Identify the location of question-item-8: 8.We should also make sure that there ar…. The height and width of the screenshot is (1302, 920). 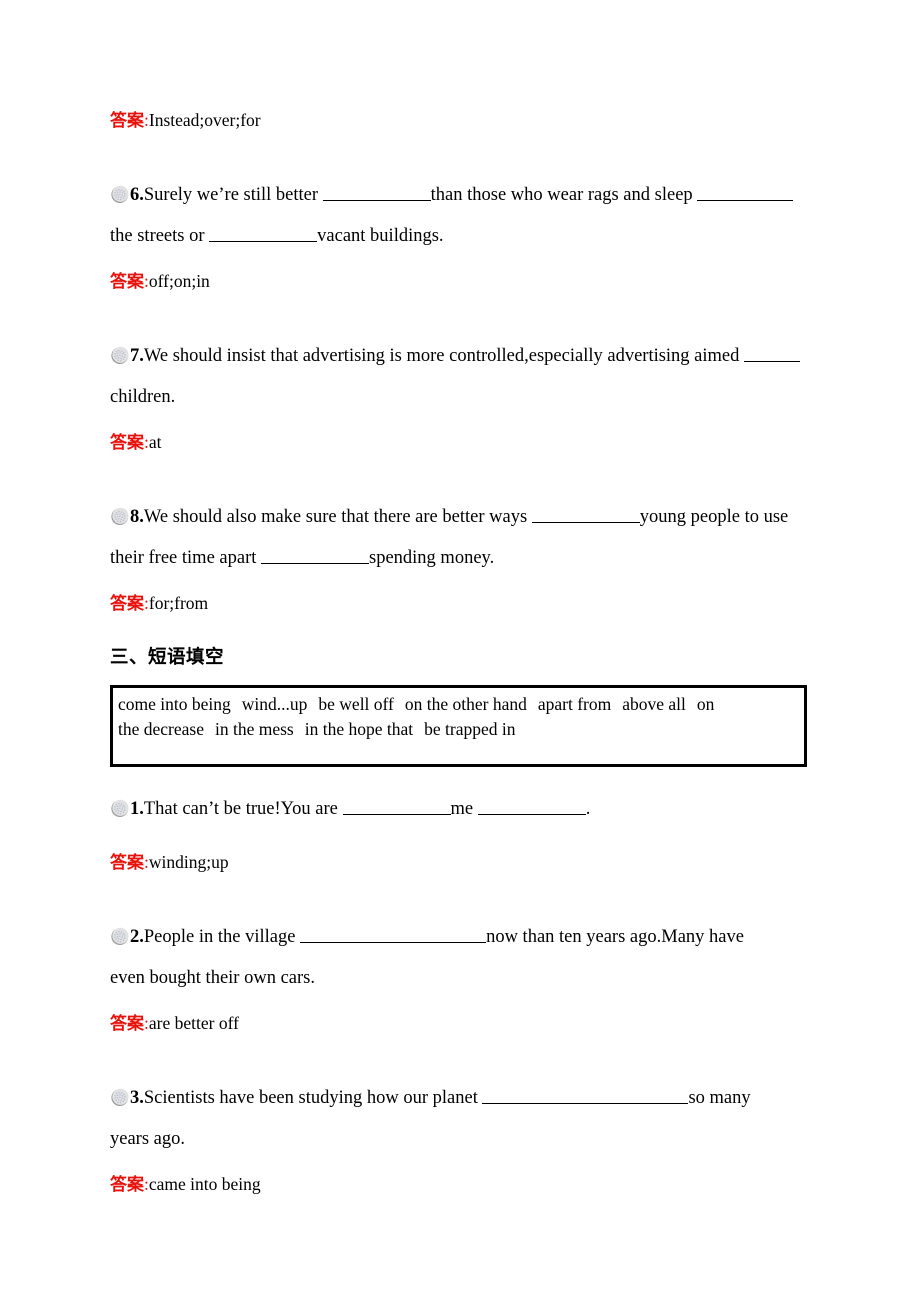
(460, 538).